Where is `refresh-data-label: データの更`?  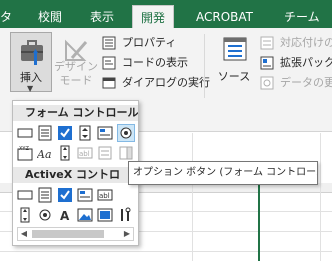
refresh-data-label: データの更 is located at coordinates (306, 82).